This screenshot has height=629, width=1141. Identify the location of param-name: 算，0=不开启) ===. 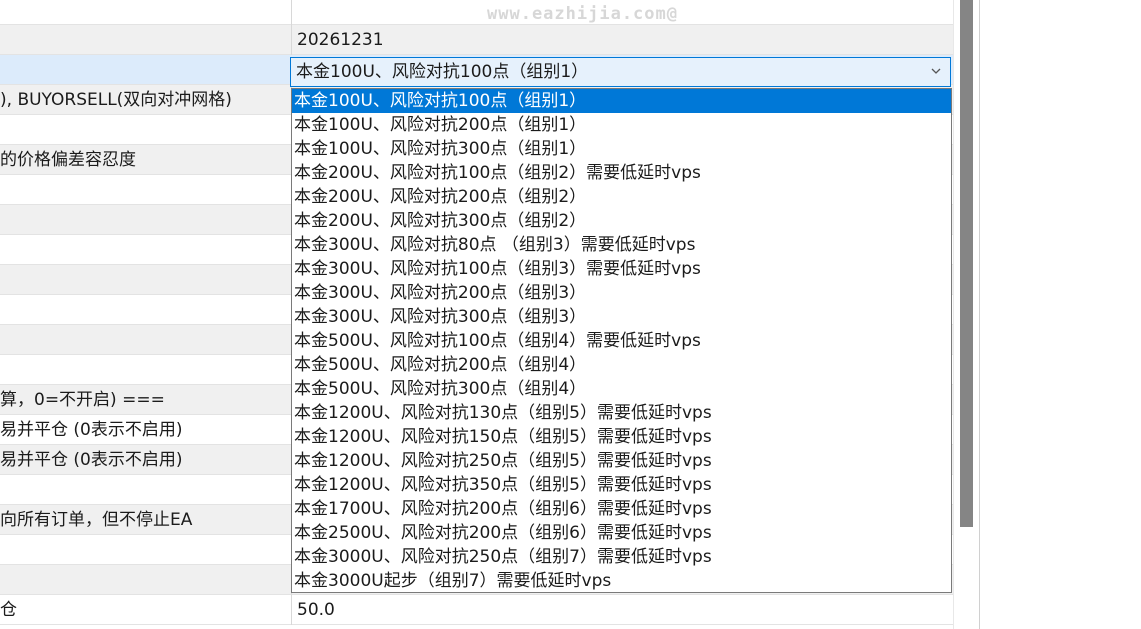
(82, 400).